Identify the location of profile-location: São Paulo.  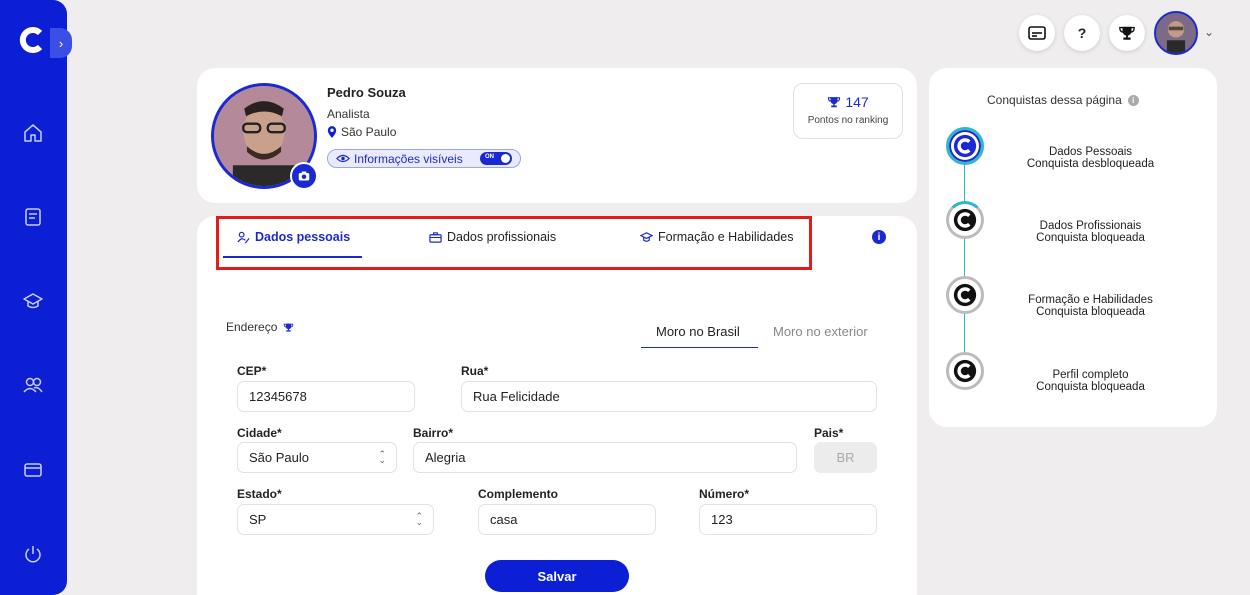
(361, 132).